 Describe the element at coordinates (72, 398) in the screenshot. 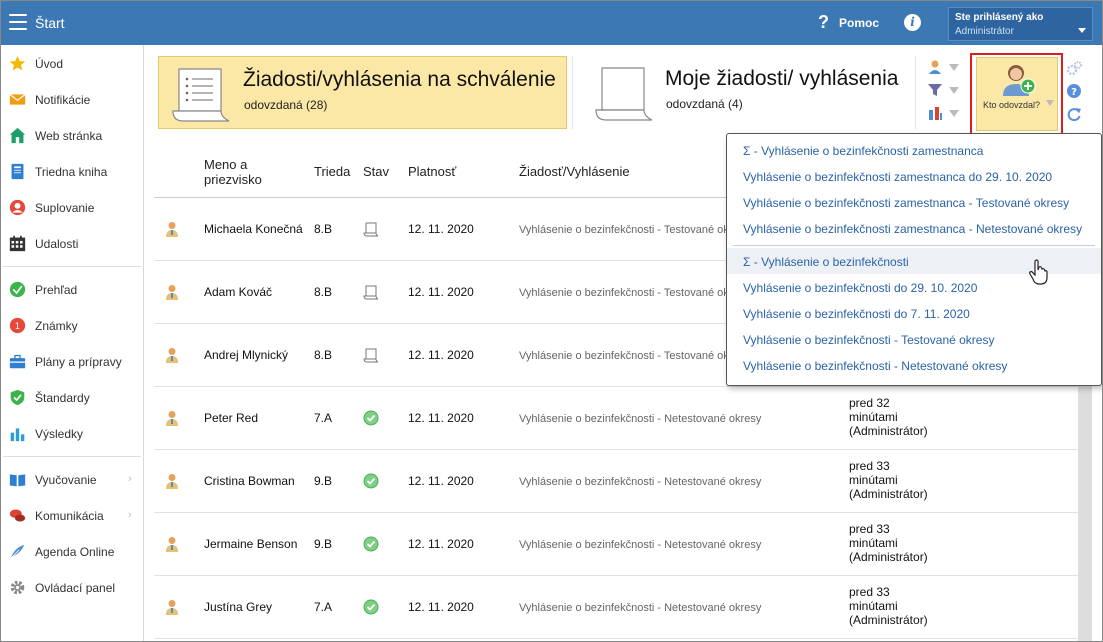

I see `sidebar-item-standardy: Štandardy` at that location.